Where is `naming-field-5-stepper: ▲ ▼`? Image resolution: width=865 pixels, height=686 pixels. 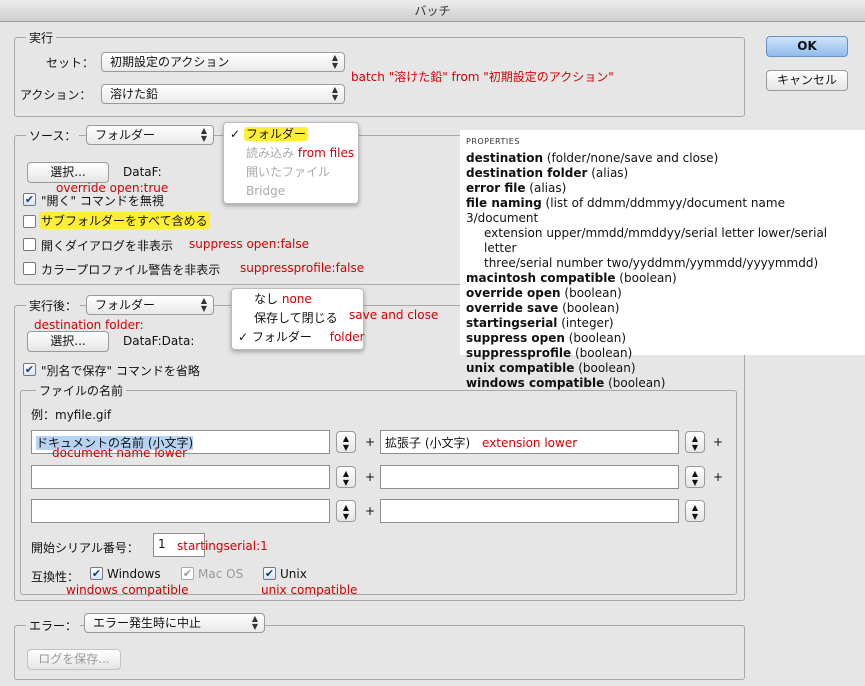 naming-field-5-stepper: ▲ ▼ is located at coordinates (346, 511).